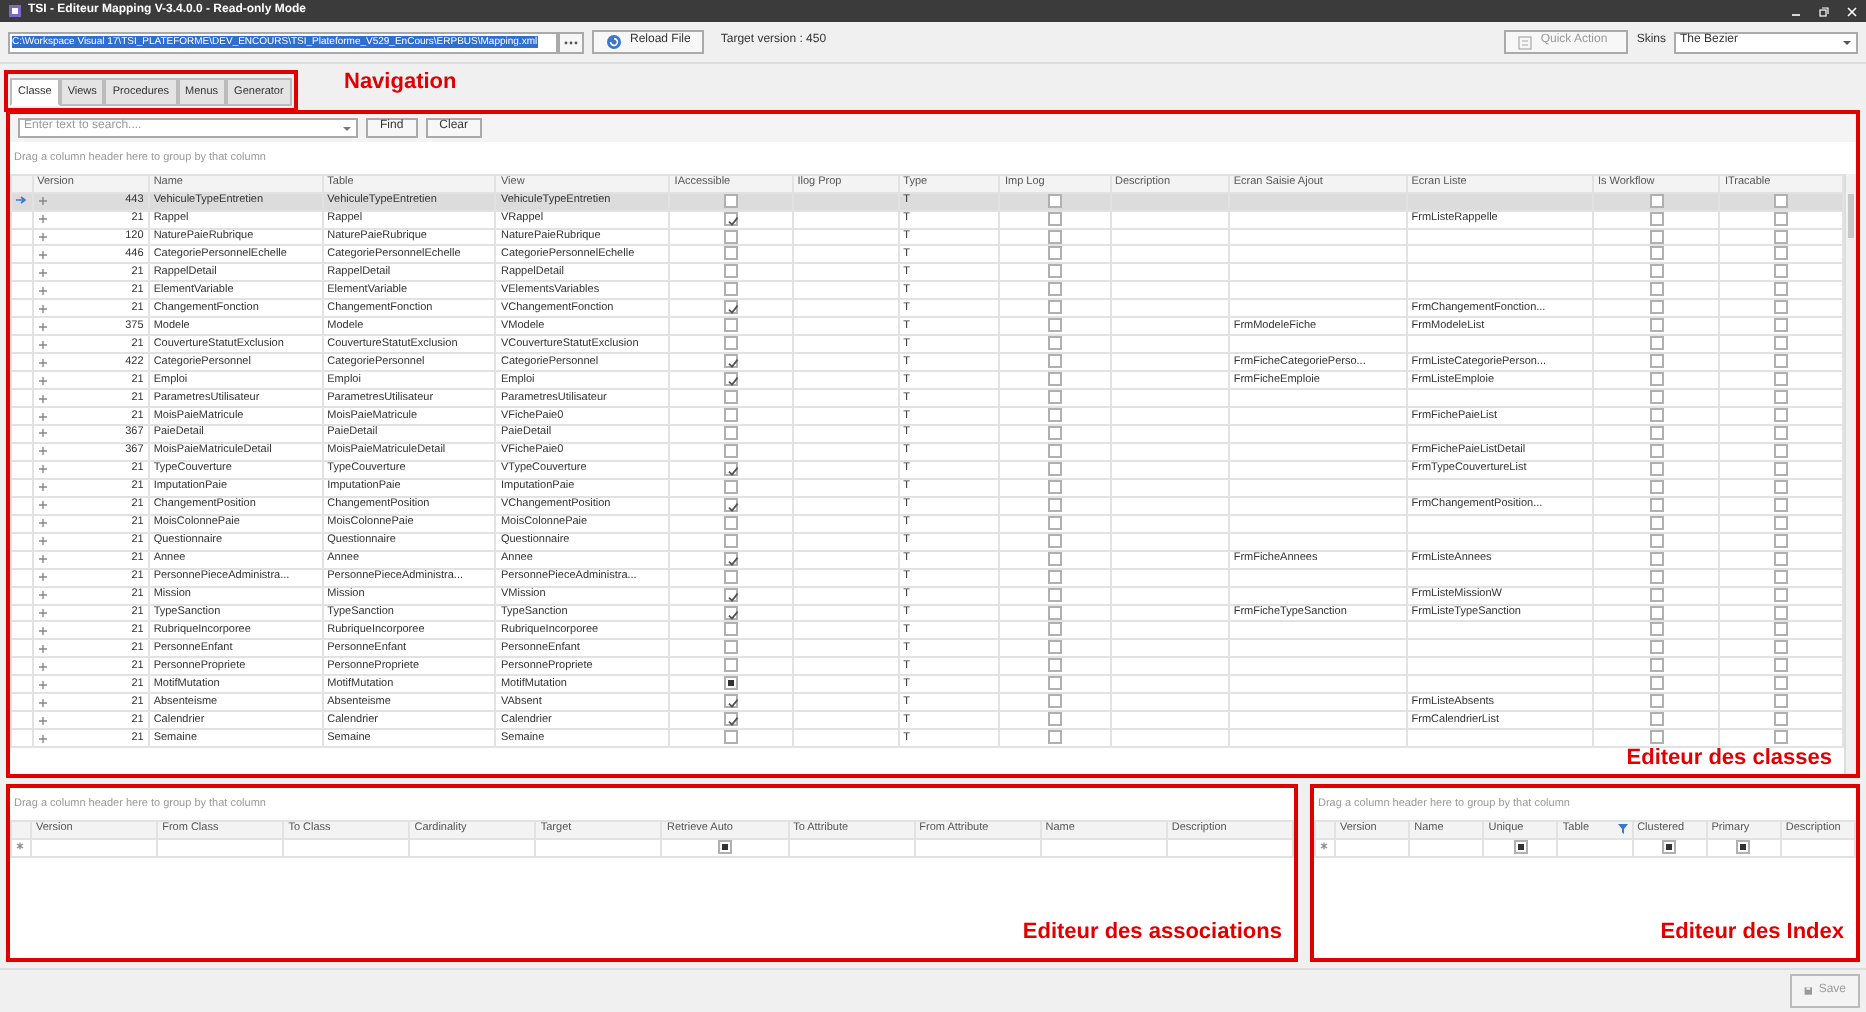  What do you see at coordinates (1824, 11) in the screenshot?
I see `restore-icon` at bounding box center [1824, 11].